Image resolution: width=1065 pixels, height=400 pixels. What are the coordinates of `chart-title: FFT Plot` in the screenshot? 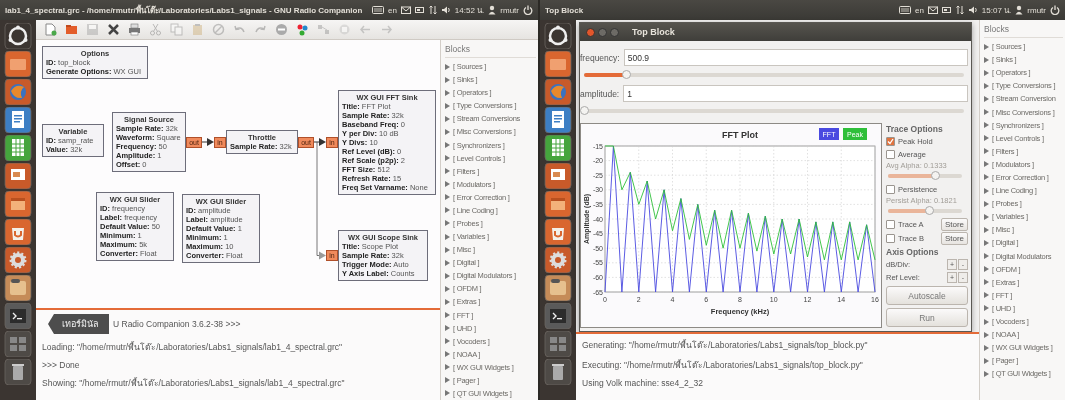 It's located at (740, 135).